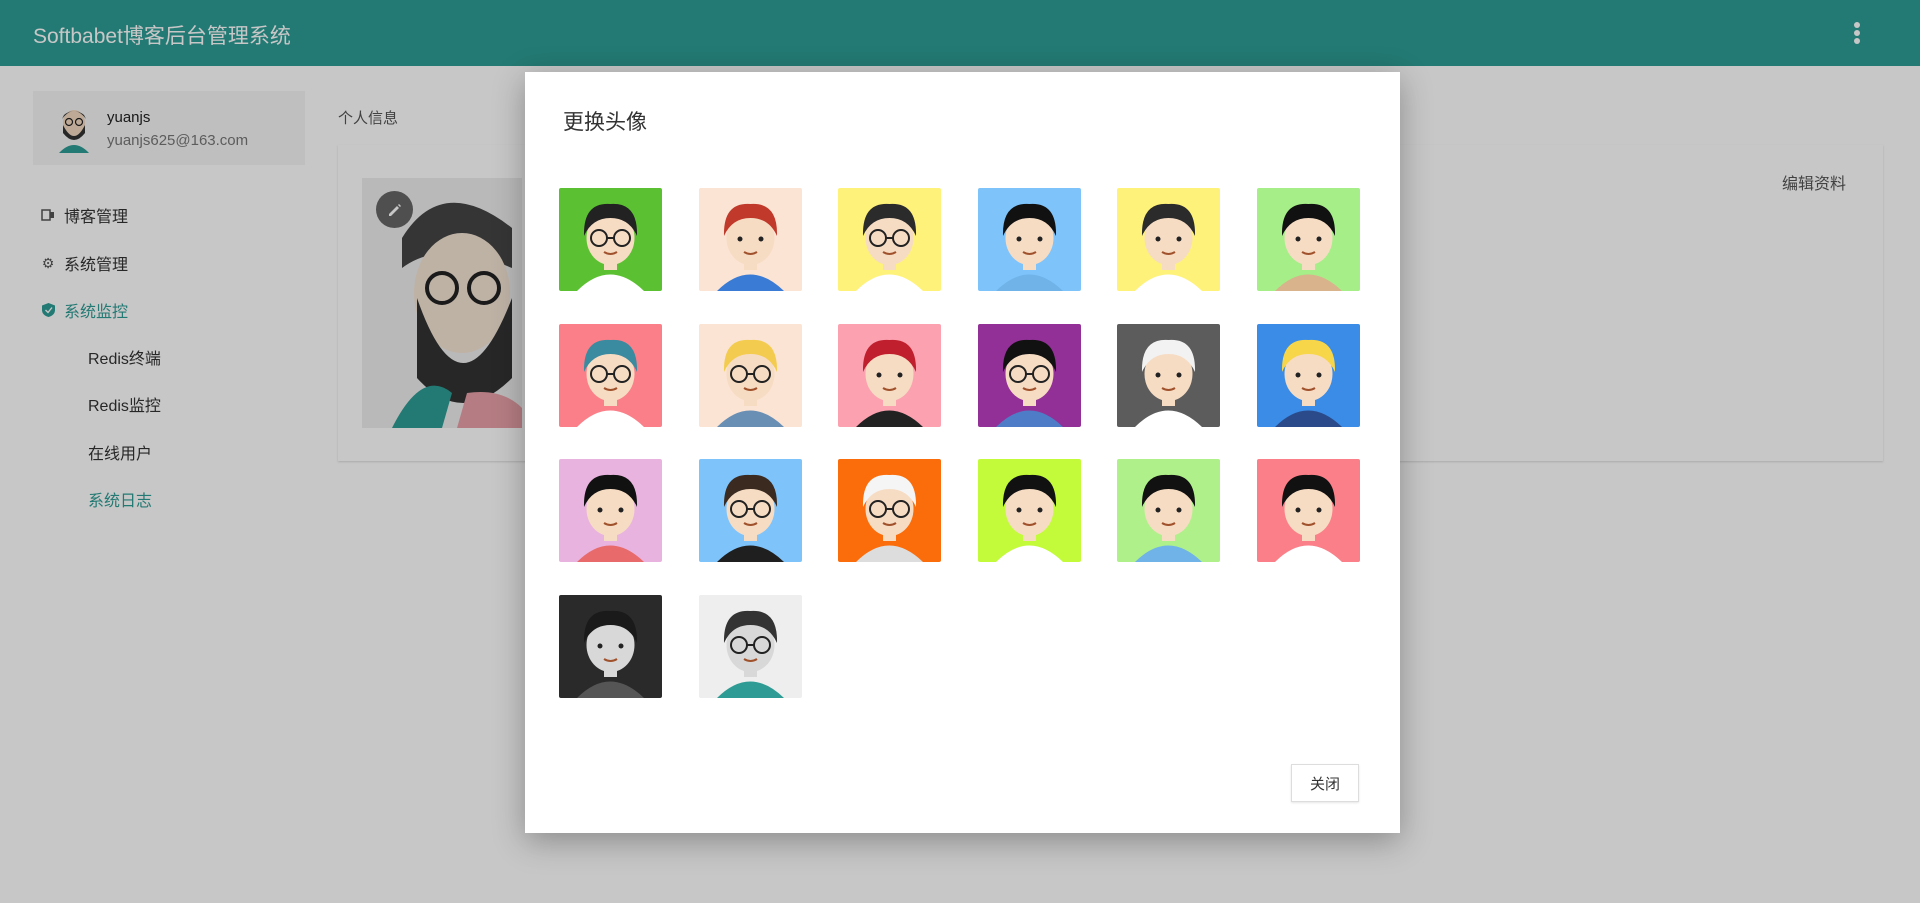 Image resolution: width=1920 pixels, height=903 pixels. I want to click on close-button: 关闭, so click(1325, 783).